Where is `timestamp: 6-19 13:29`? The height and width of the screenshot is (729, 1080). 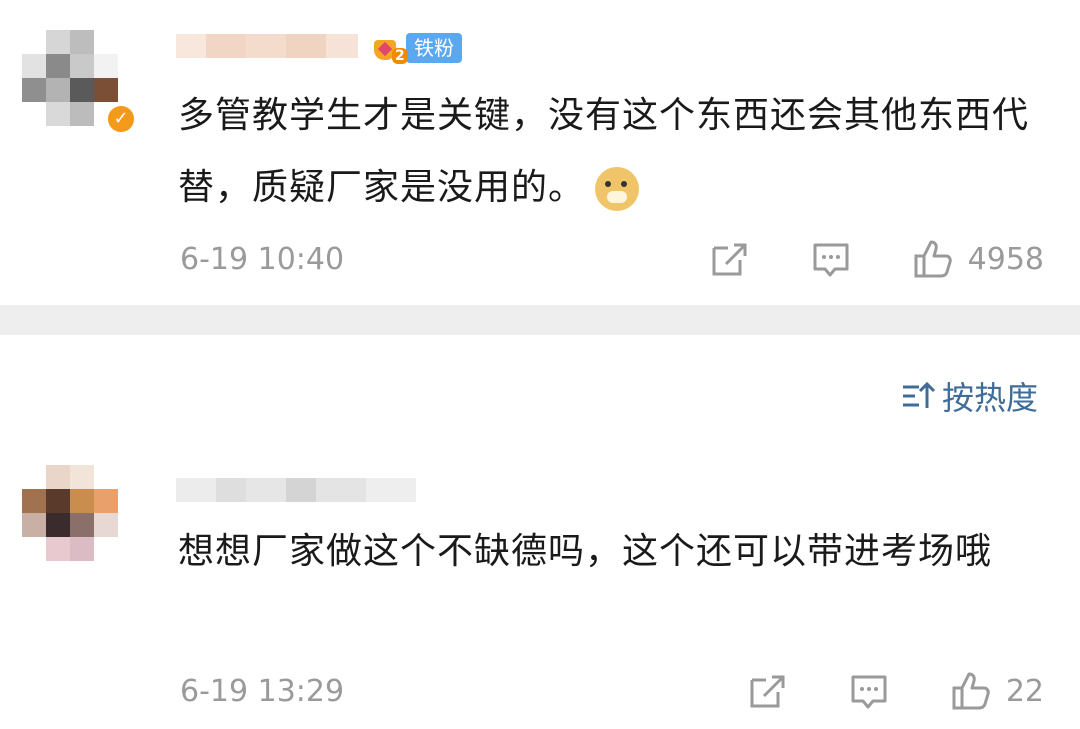 timestamp: 6-19 13:29 is located at coordinates (262, 691).